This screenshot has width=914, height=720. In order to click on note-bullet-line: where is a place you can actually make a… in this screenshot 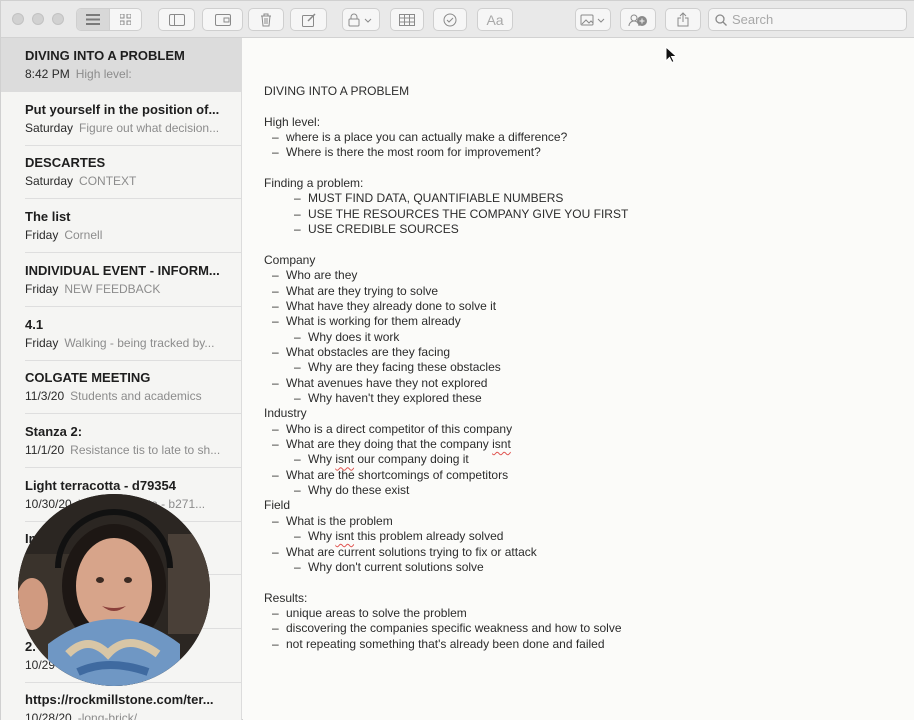, I will do `click(427, 137)`.